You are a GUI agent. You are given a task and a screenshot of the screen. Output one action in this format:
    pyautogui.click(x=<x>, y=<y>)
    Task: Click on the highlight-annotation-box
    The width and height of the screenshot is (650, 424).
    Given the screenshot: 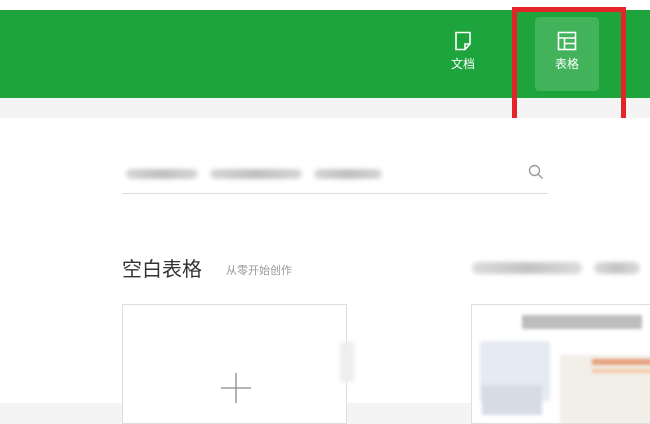 What is the action you would take?
    pyautogui.click(x=569, y=67)
    